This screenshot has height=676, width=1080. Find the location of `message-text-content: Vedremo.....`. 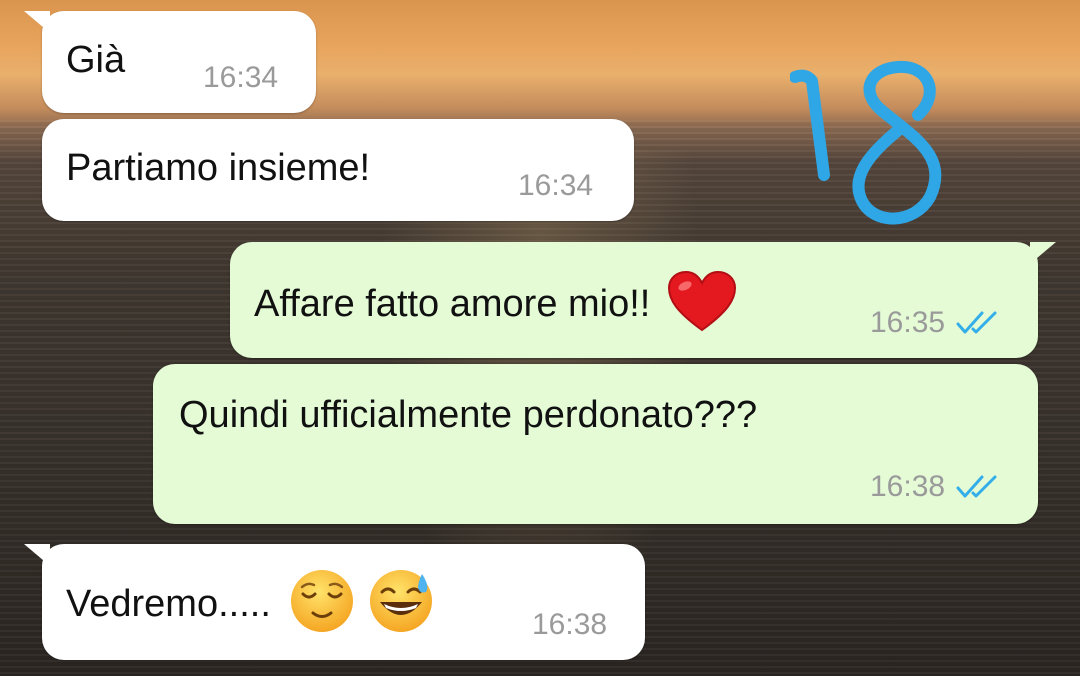

message-text-content: Vedremo..... is located at coordinates (168, 604).